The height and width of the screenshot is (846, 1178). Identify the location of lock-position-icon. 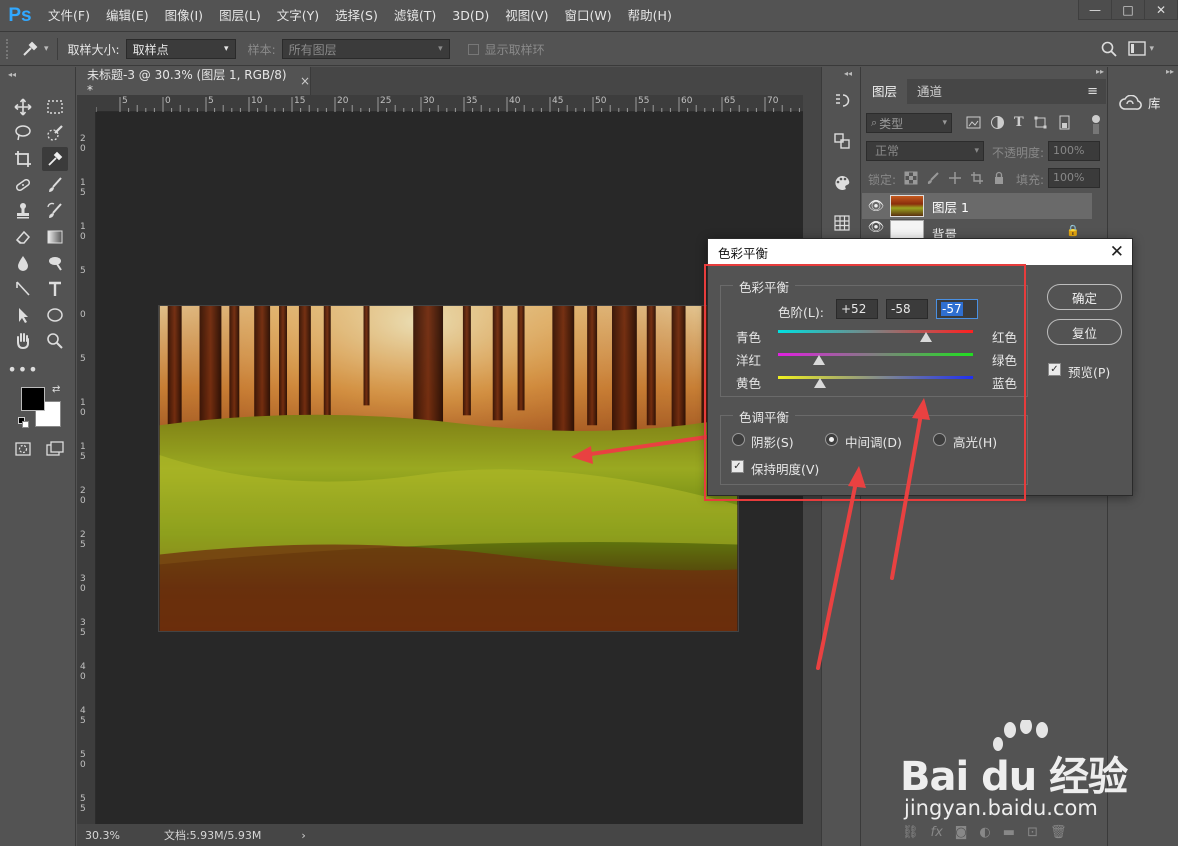
(955, 179).